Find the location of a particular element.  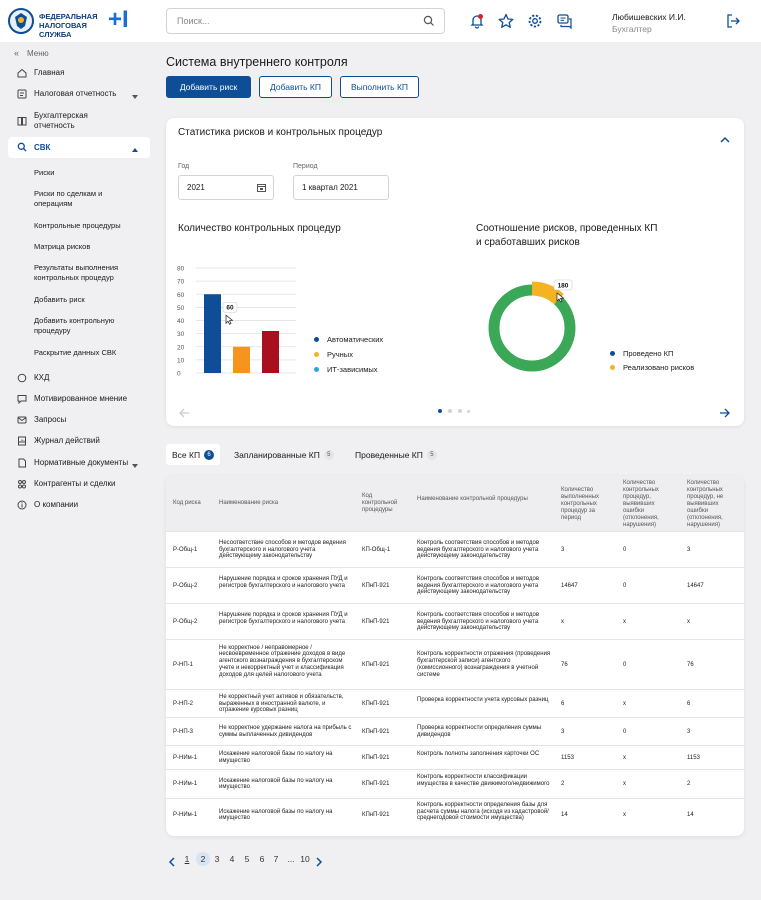

sidebar-subitem-risks: Риски is located at coordinates (84, 173).